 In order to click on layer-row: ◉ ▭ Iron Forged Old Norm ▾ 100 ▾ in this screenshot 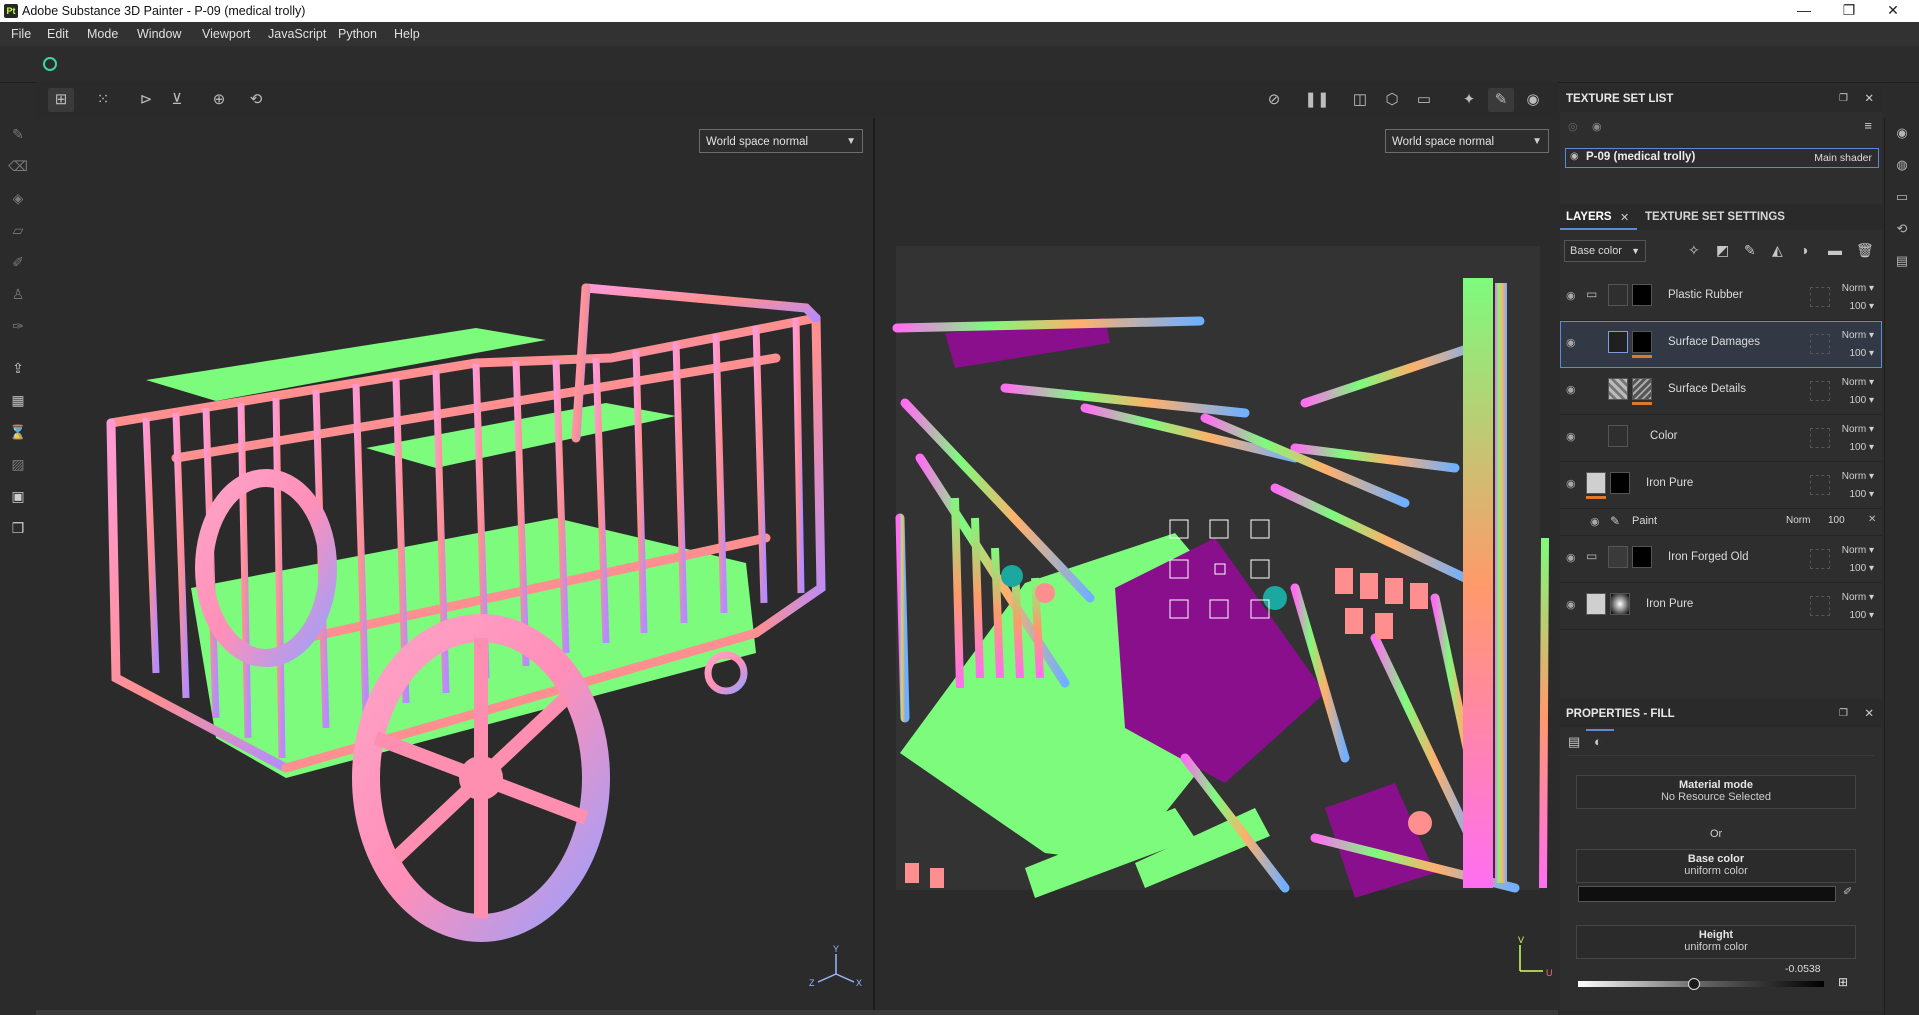, I will do `click(1721, 559)`.